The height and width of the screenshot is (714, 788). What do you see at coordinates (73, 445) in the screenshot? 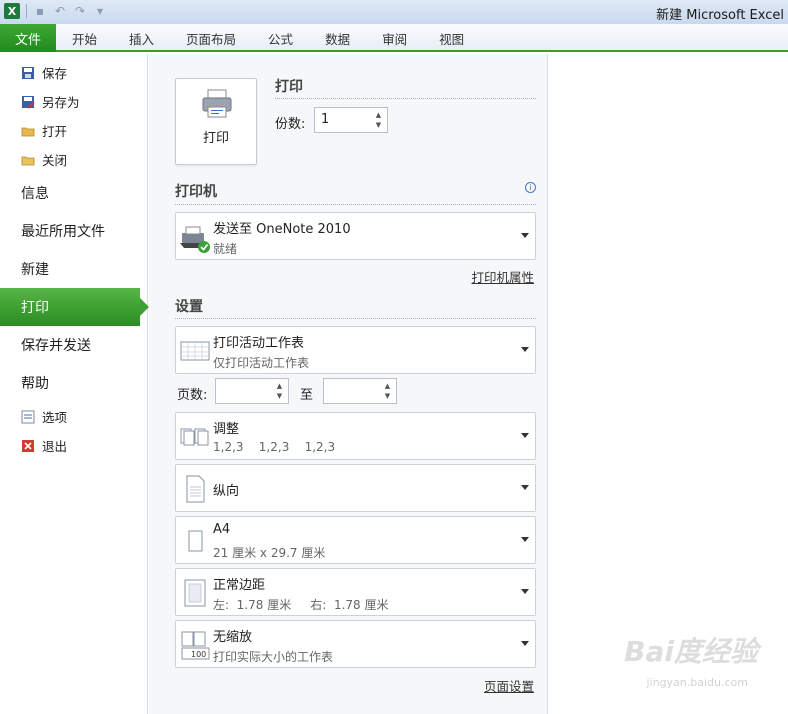
I see `nav-exit: 退出` at bounding box center [73, 445].